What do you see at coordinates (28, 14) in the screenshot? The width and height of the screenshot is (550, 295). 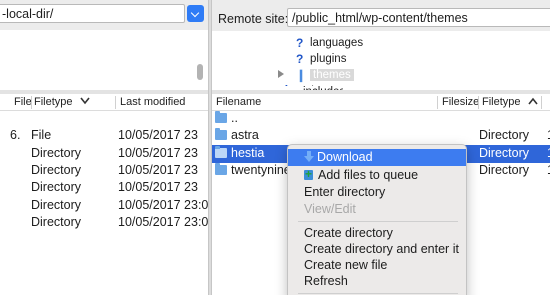 I see `local-path-value: -local-dir/` at bounding box center [28, 14].